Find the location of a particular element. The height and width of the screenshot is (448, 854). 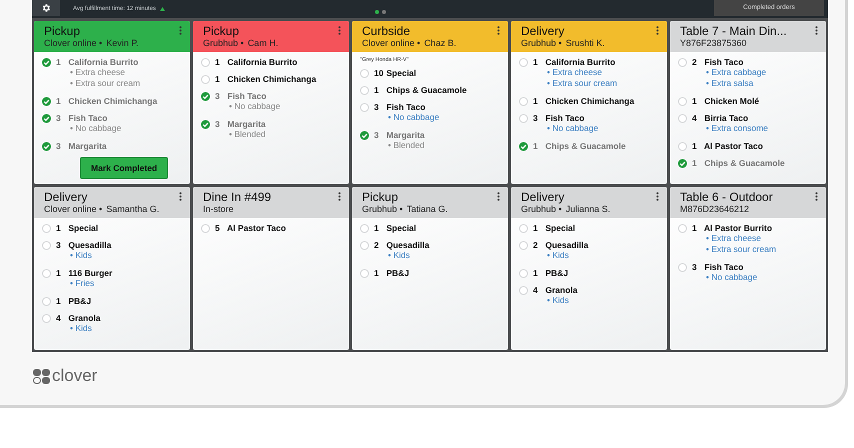

ticket-card: Delivery Grubhub • Julianna S. 1 Special 2 Quesadilla • Kids 1 PB&J 4 Granola • Kids is located at coordinates (589, 268).